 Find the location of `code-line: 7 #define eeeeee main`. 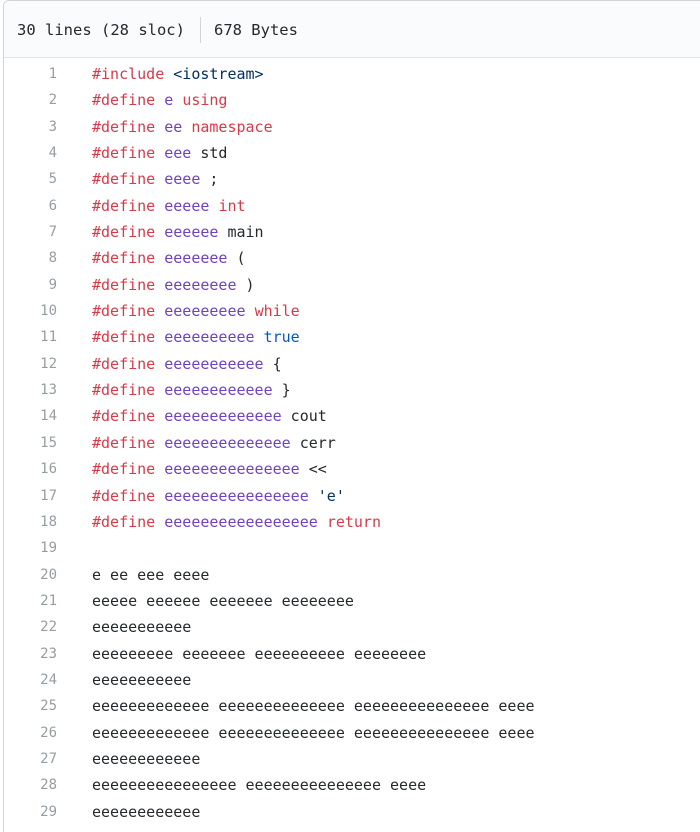

code-line: 7 #define eeeeee main is located at coordinates (352, 232).